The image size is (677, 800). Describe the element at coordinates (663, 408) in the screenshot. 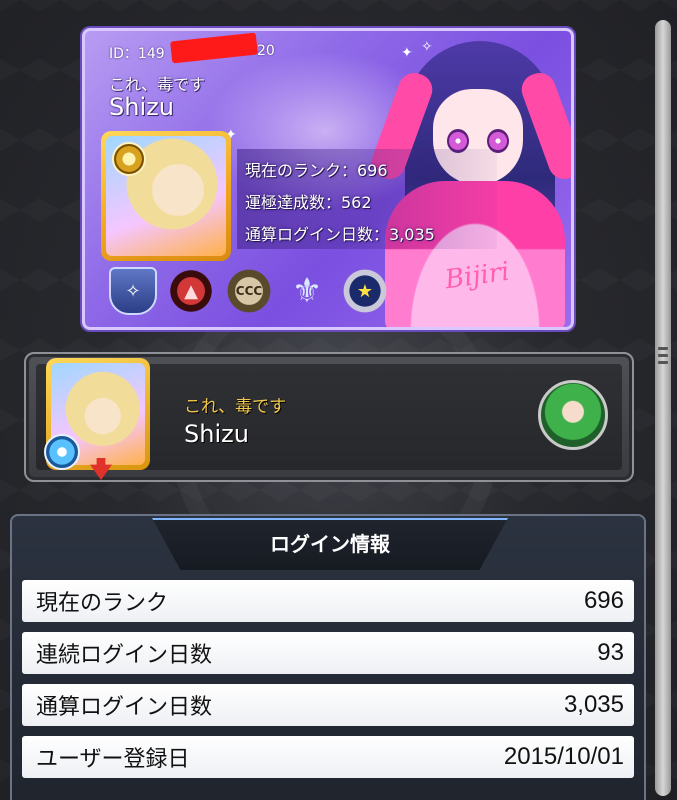

I see `scrollbar` at that location.